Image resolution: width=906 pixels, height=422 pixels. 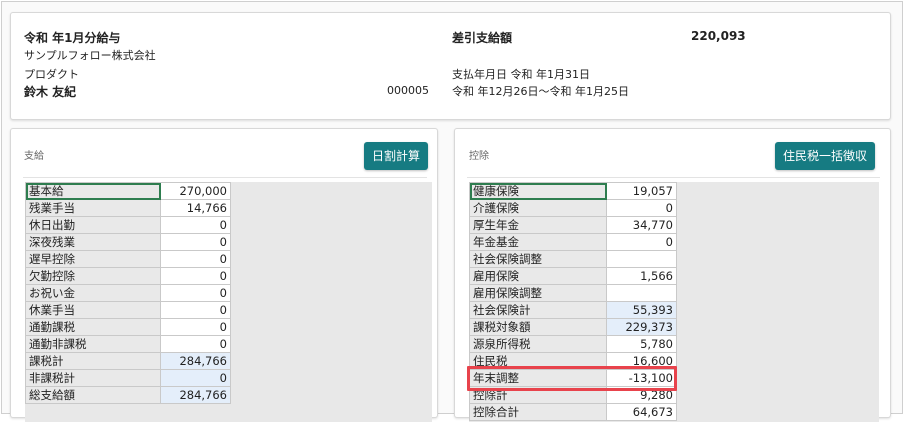 I want to click on payment-row-label: 通勤課税, so click(x=93, y=327).